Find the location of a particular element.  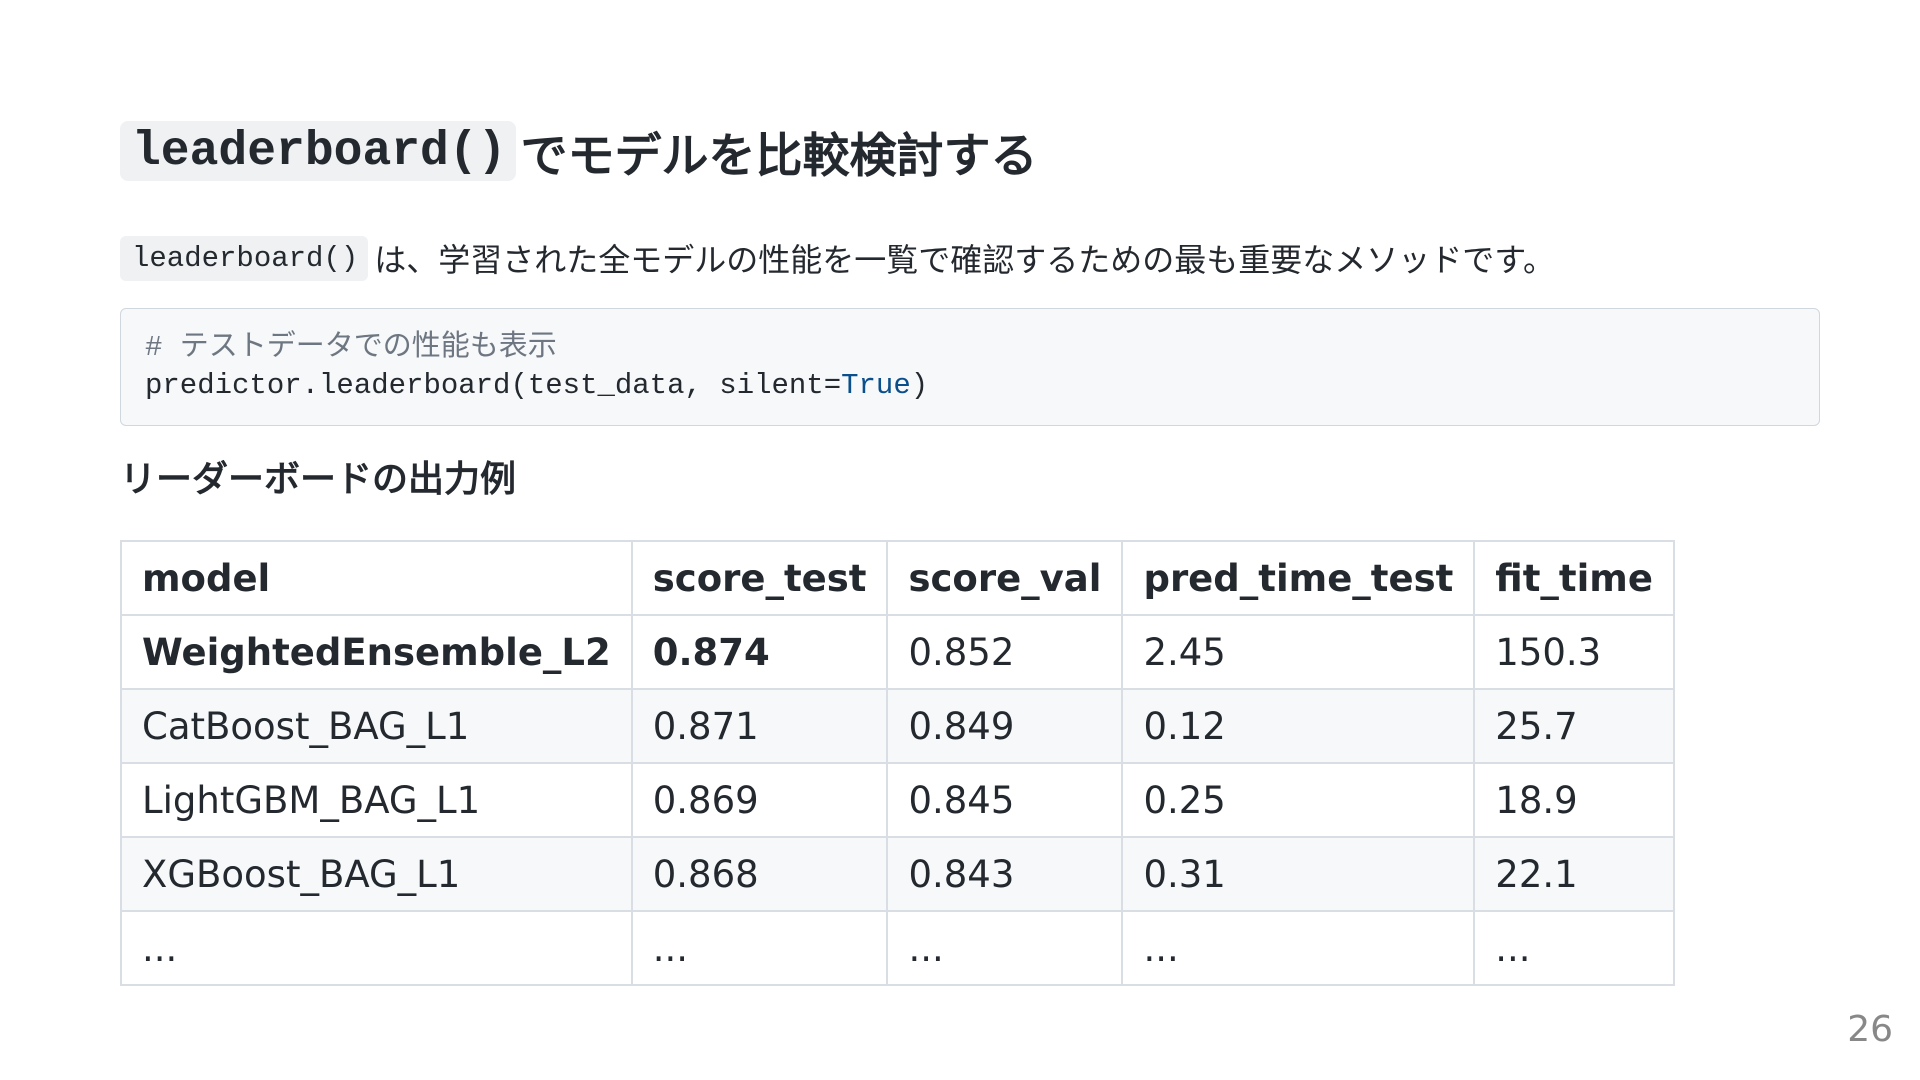

table-cell: 0.849 is located at coordinates (1005, 726).